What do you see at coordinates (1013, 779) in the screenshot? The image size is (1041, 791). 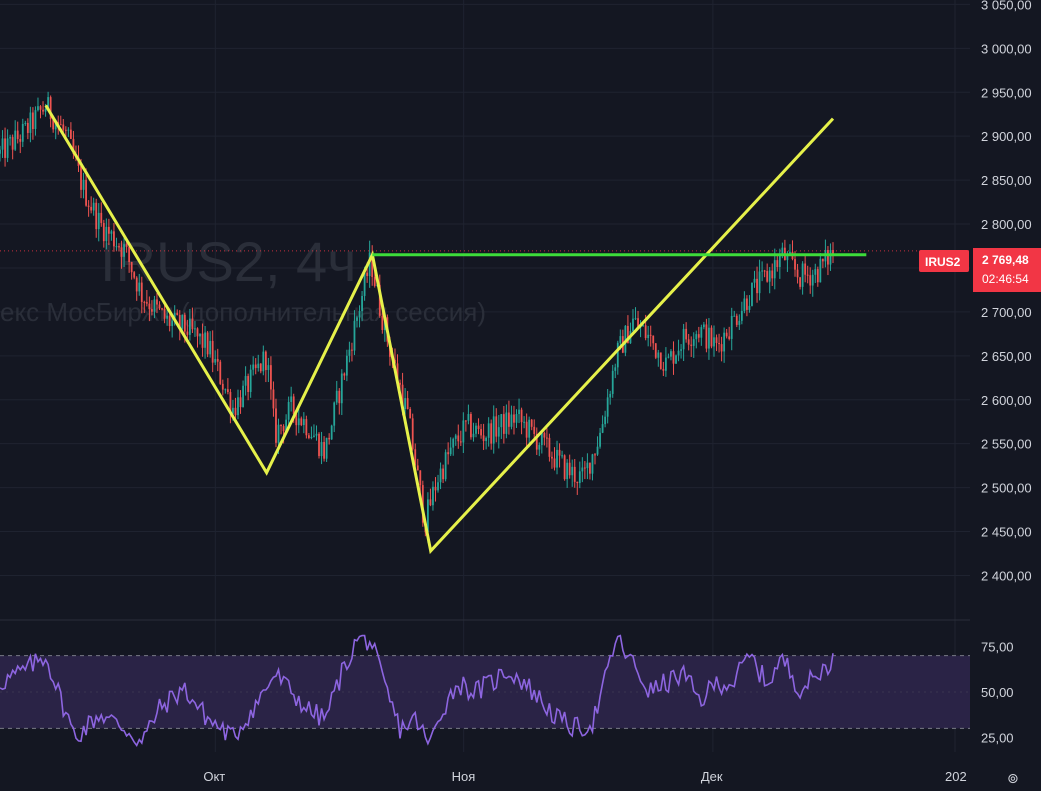 I see `scroll-settings-icon: ⊚` at bounding box center [1013, 779].